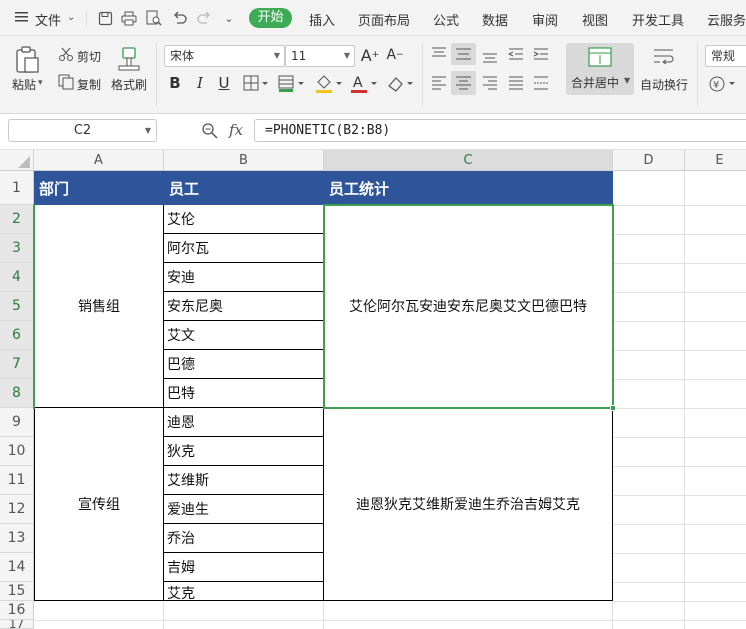 The height and width of the screenshot is (629, 746). I want to click on row-header-10: 10, so click(17, 451).